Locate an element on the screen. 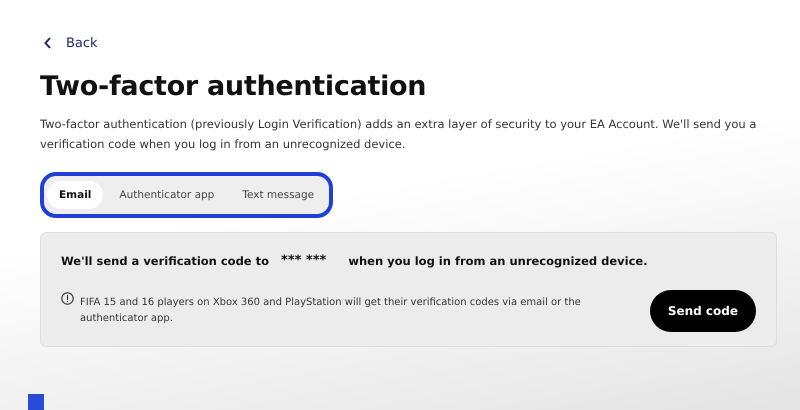  description: Two-factor authentication (previously Login Verification) adds an extra layer of security to your EA Account. We'll send you a verification code when you log in from an unrecognized device. is located at coordinates (399, 134).